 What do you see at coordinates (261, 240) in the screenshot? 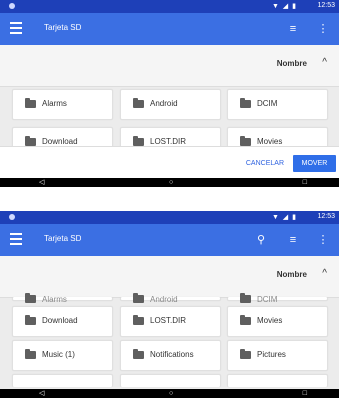
I see `search-icon: ⚲` at bounding box center [261, 240].